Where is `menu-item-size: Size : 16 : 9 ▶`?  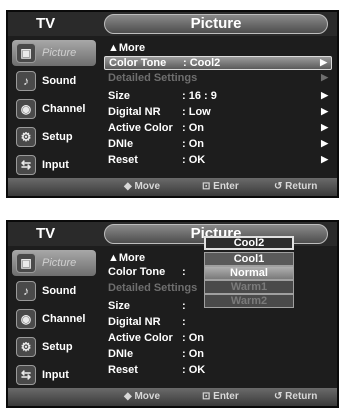 menu-item-size: Size : 16 : 9 ▶ is located at coordinates (218, 97).